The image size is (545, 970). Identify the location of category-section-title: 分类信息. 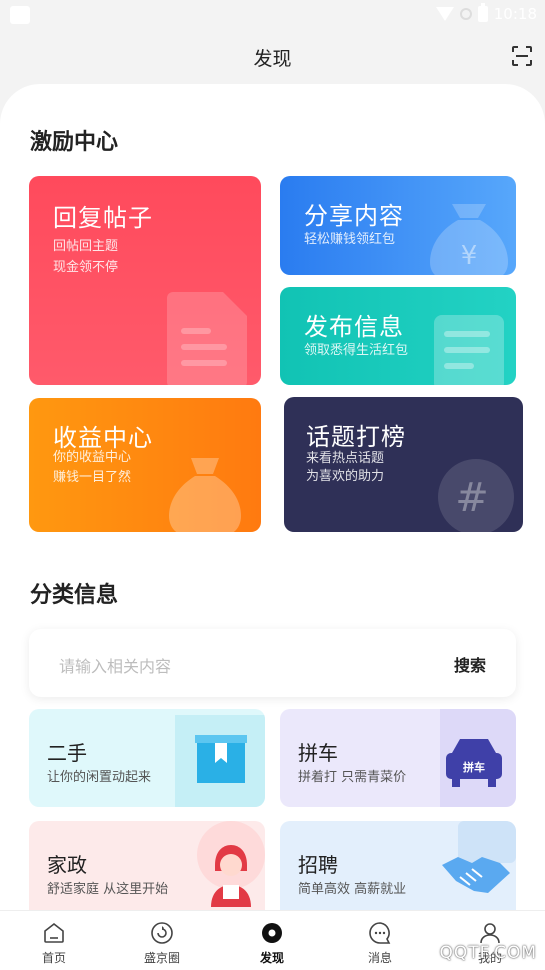
(74, 595).